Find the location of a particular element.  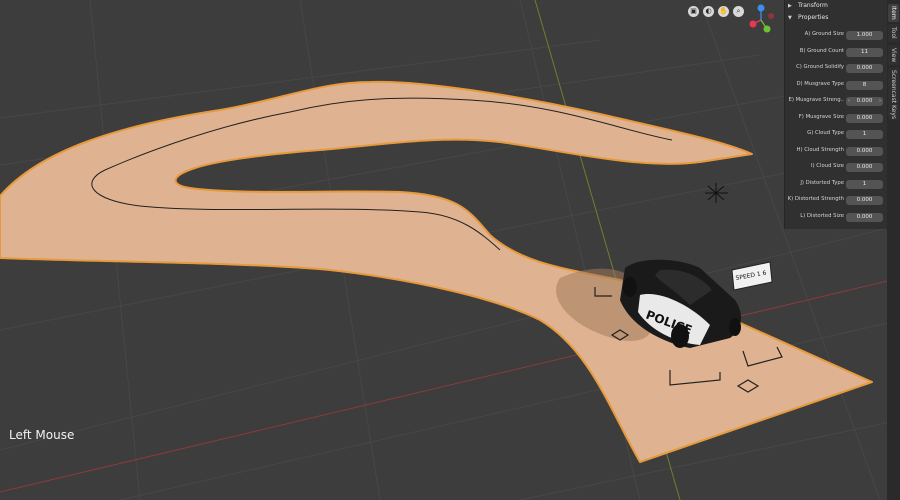

property-row: F) Musgrave Size 0.000 is located at coordinates (836, 119).